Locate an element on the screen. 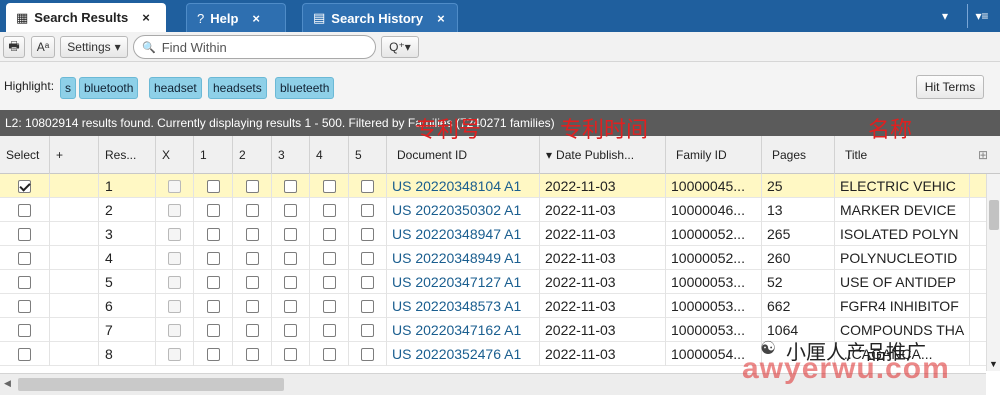  document-id-link: US 20220348104 A1 is located at coordinates (463, 186).